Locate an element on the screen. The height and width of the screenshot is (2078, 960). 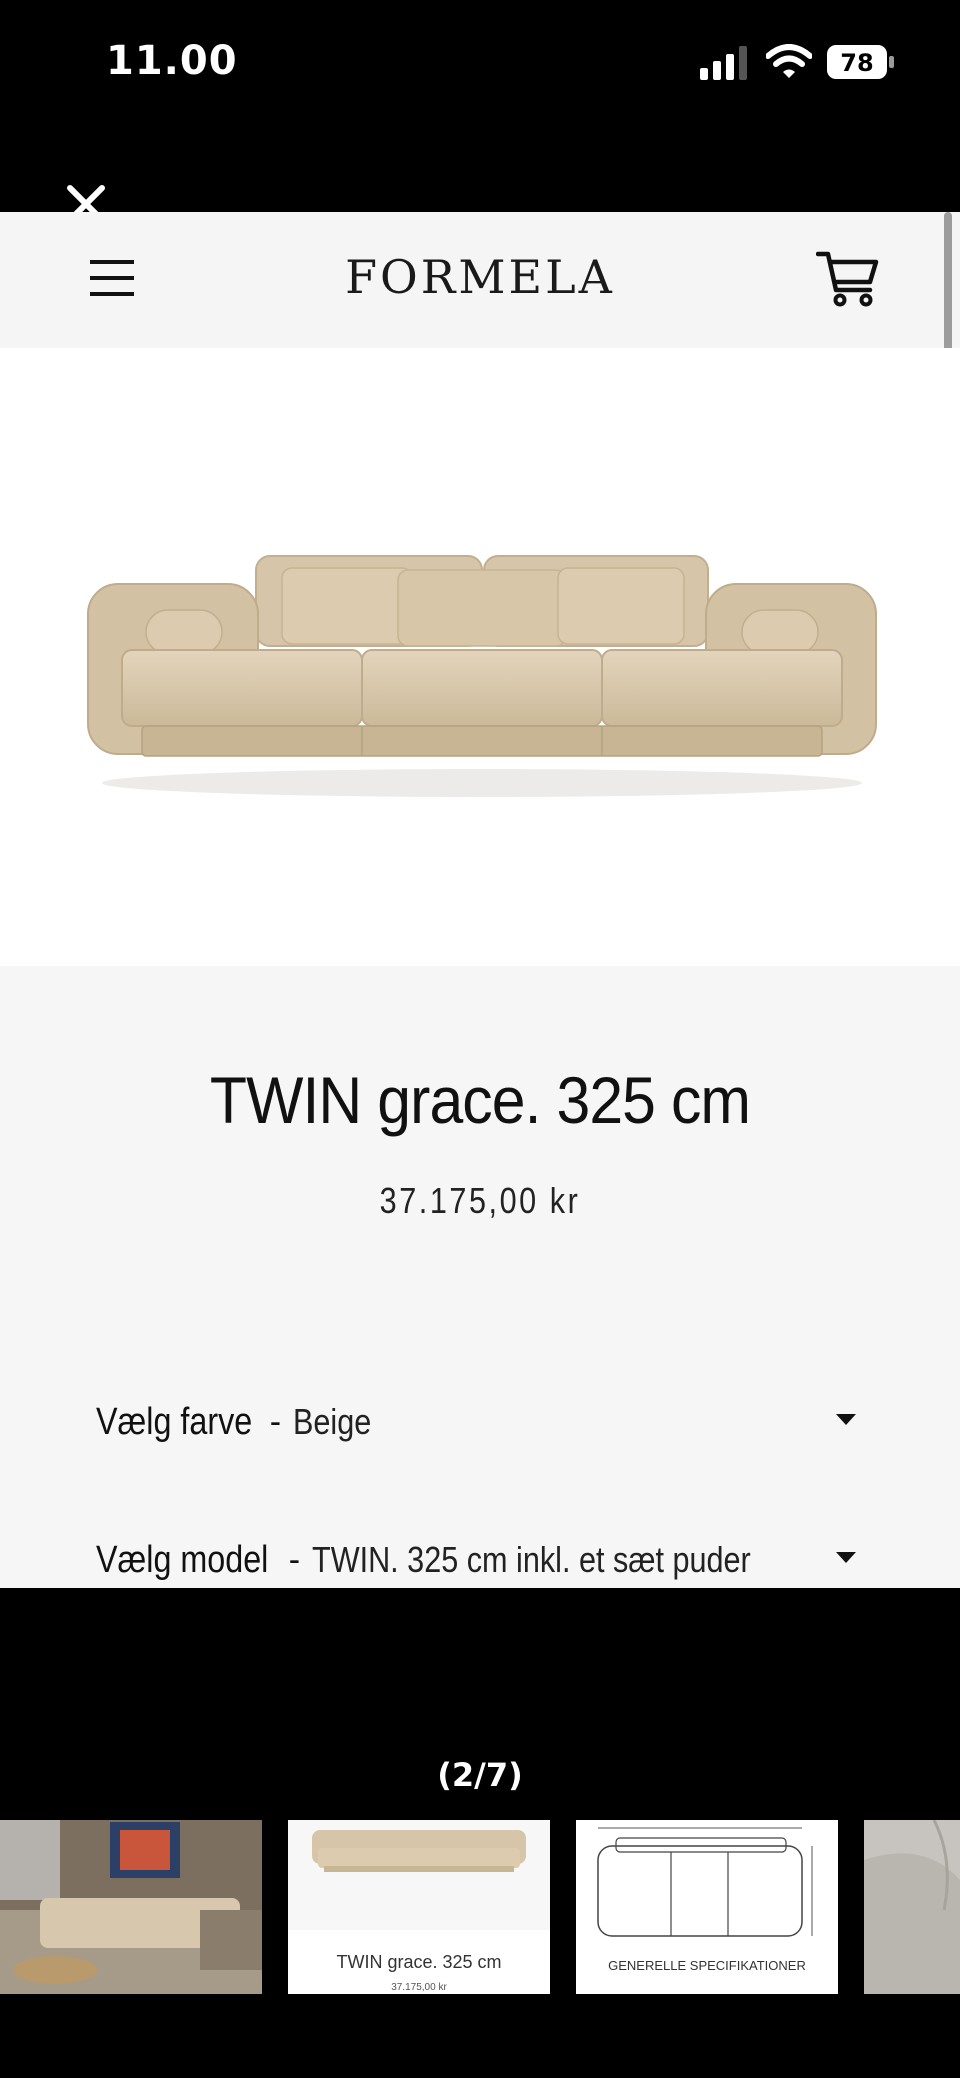
sofa-thumb-image is located at coordinates (419, 1875).